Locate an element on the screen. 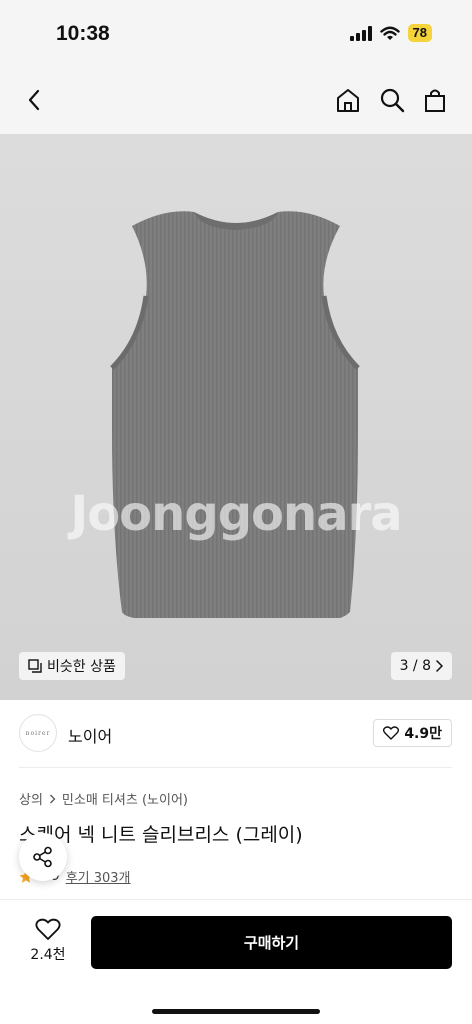 This screenshot has width=472, height=1024. home-indicator is located at coordinates (236, 1011).